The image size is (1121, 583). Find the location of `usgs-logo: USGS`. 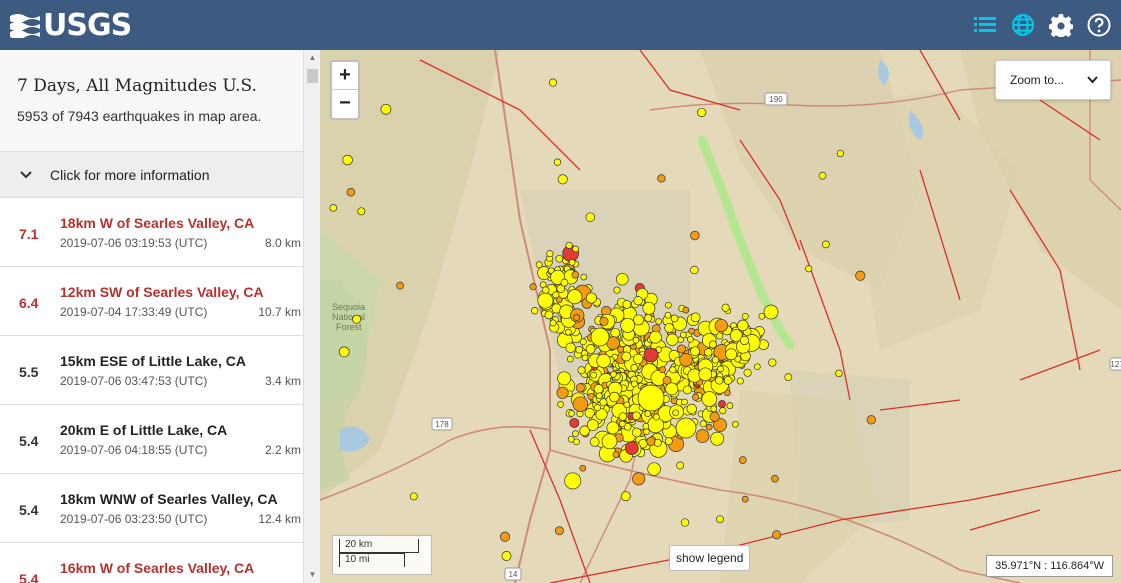

usgs-logo: USGS is located at coordinates (71, 25).